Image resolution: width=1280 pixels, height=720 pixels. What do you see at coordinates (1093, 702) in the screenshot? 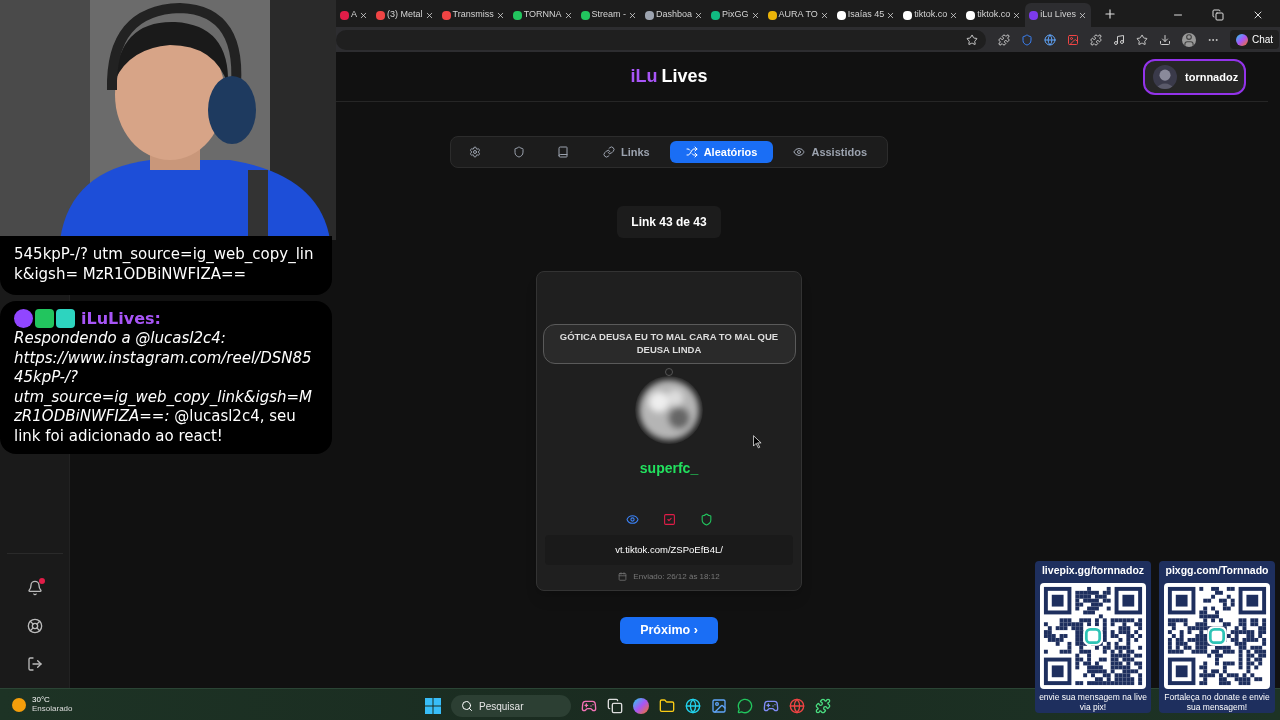
I see `donation-caption: envie sua mensagem na live via pix!` at bounding box center [1093, 702].